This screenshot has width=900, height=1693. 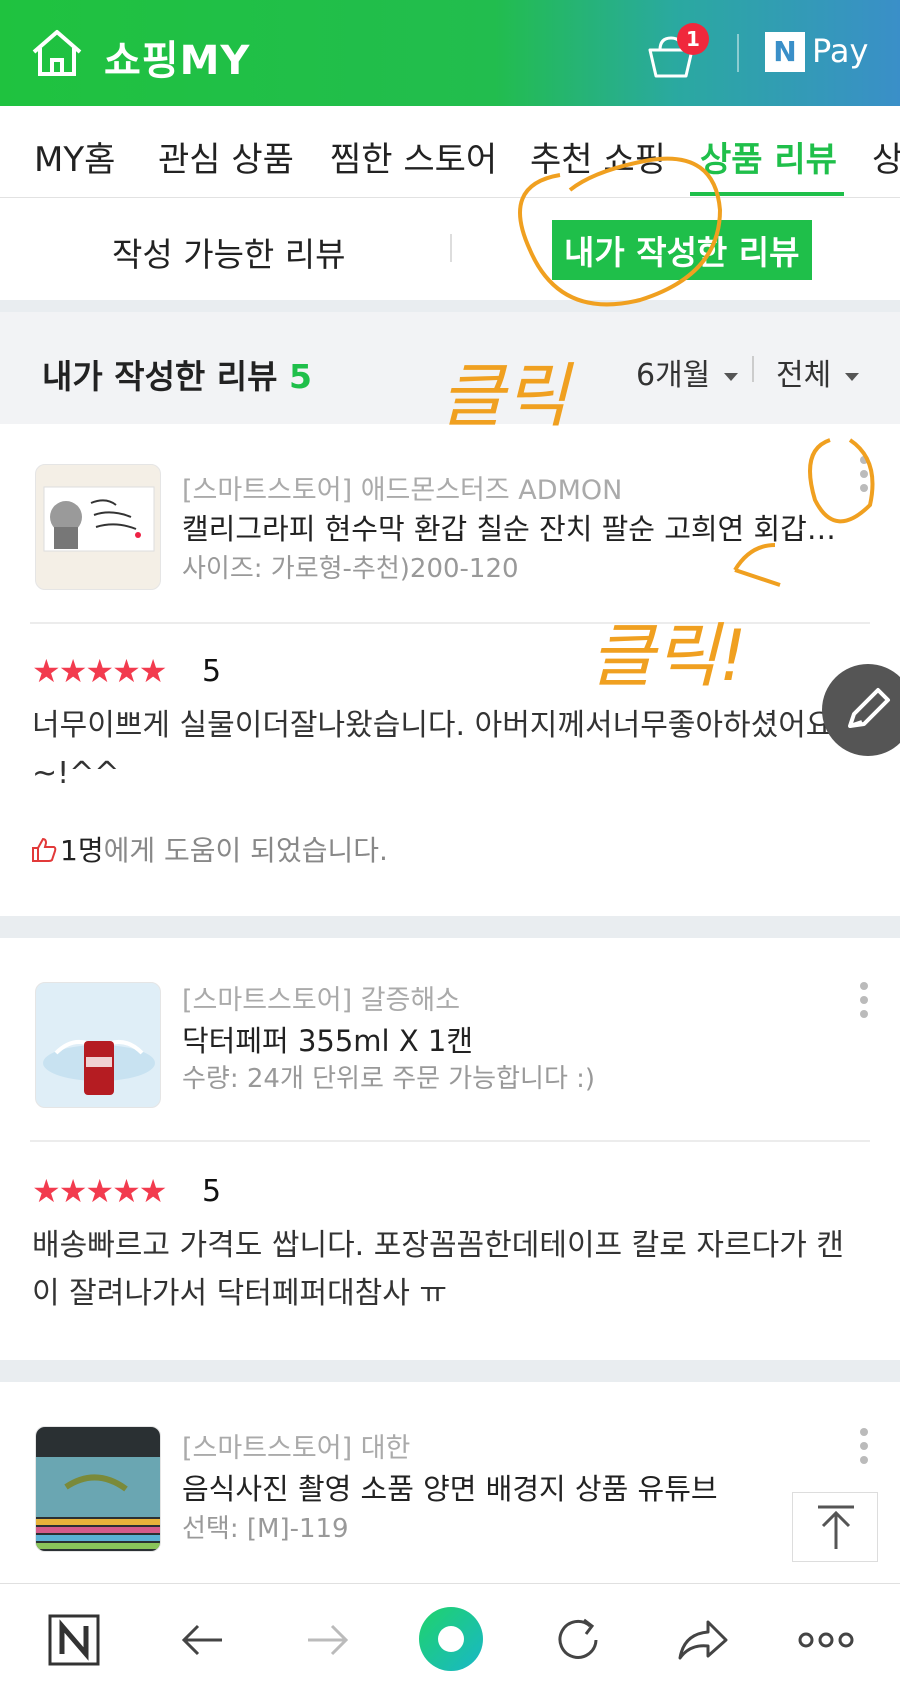 I want to click on type-filter-value: 전체, so click(x=804, y=375).